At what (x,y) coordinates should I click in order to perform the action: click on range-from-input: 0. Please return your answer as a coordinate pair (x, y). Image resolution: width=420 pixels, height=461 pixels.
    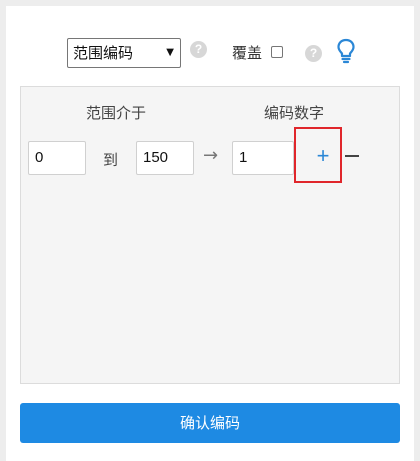
    Looking at the image, I should click on (57, 158).